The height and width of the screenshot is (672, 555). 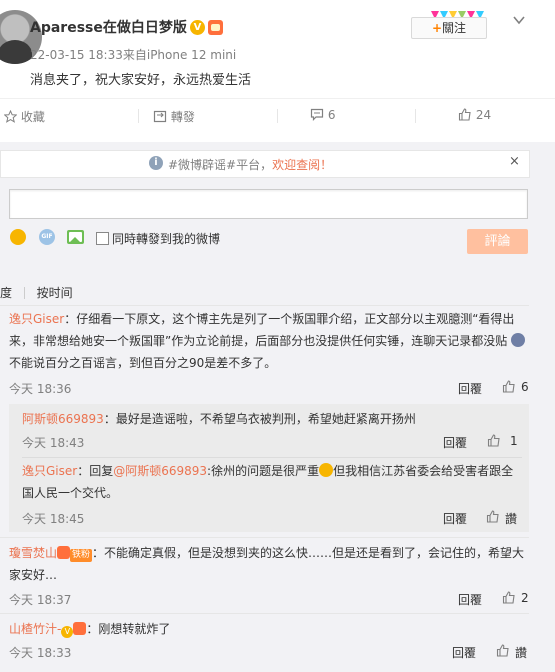 What do you see at coordinates (10, 116) in the screenshot?
I see `star-icon` at bounding box center [10, 116].